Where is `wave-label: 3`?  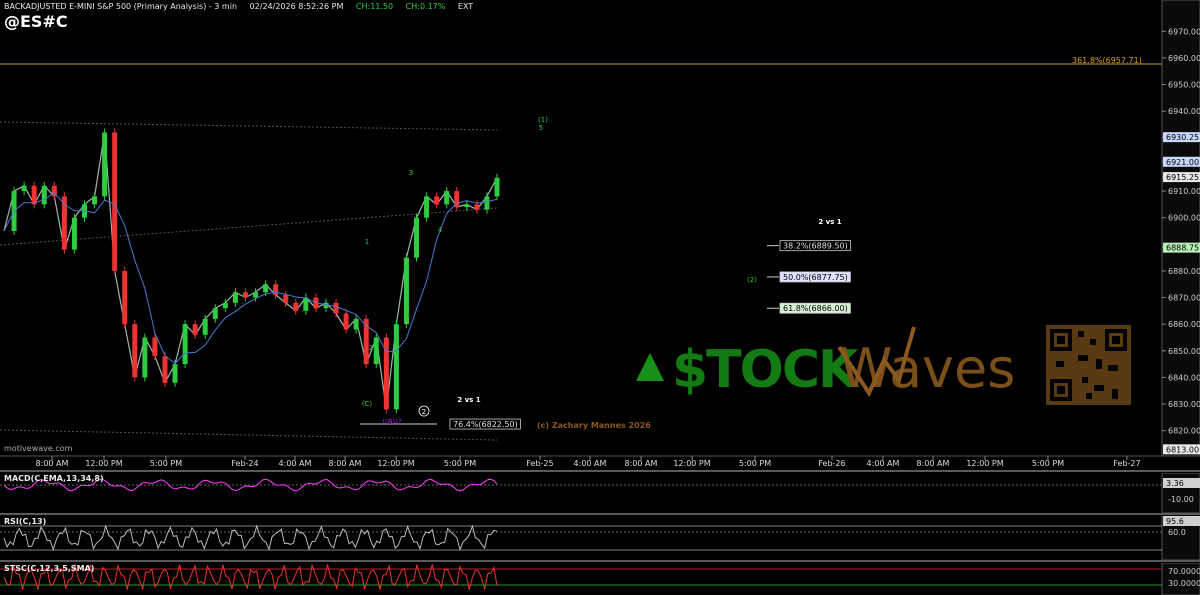 wave-label: 3 is located at coordinates (411, 173).